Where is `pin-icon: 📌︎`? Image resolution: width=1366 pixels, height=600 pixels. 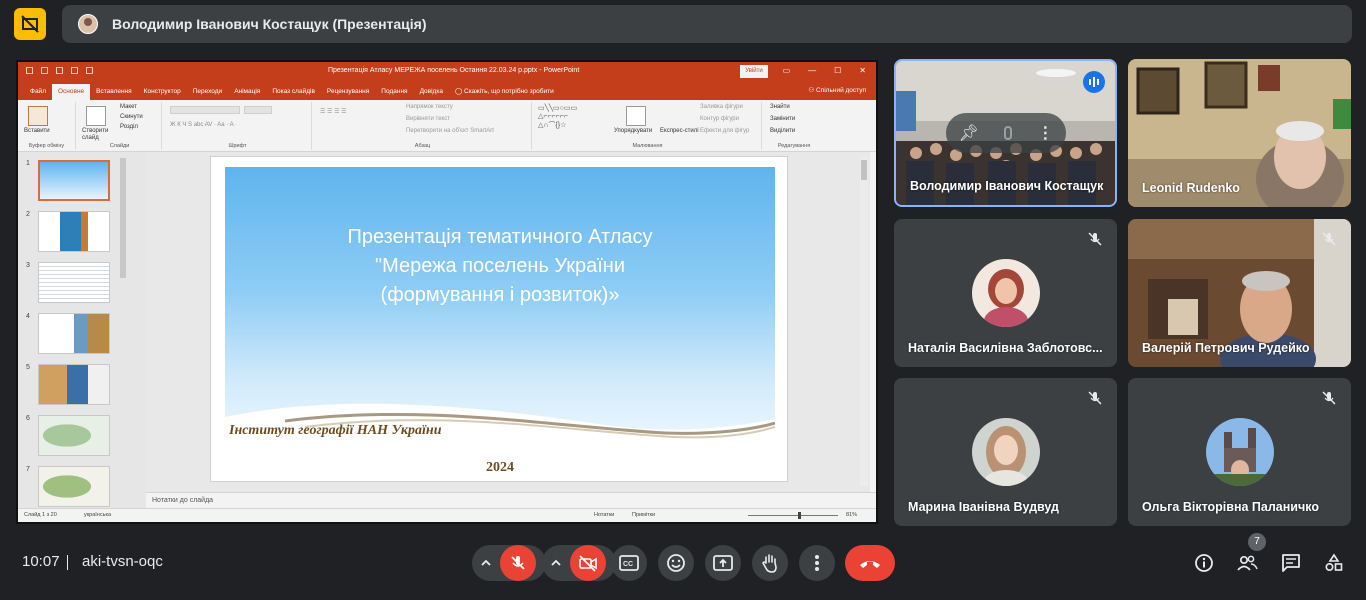 pin-icon: 📌︎ is located at coordinates (969, 133).